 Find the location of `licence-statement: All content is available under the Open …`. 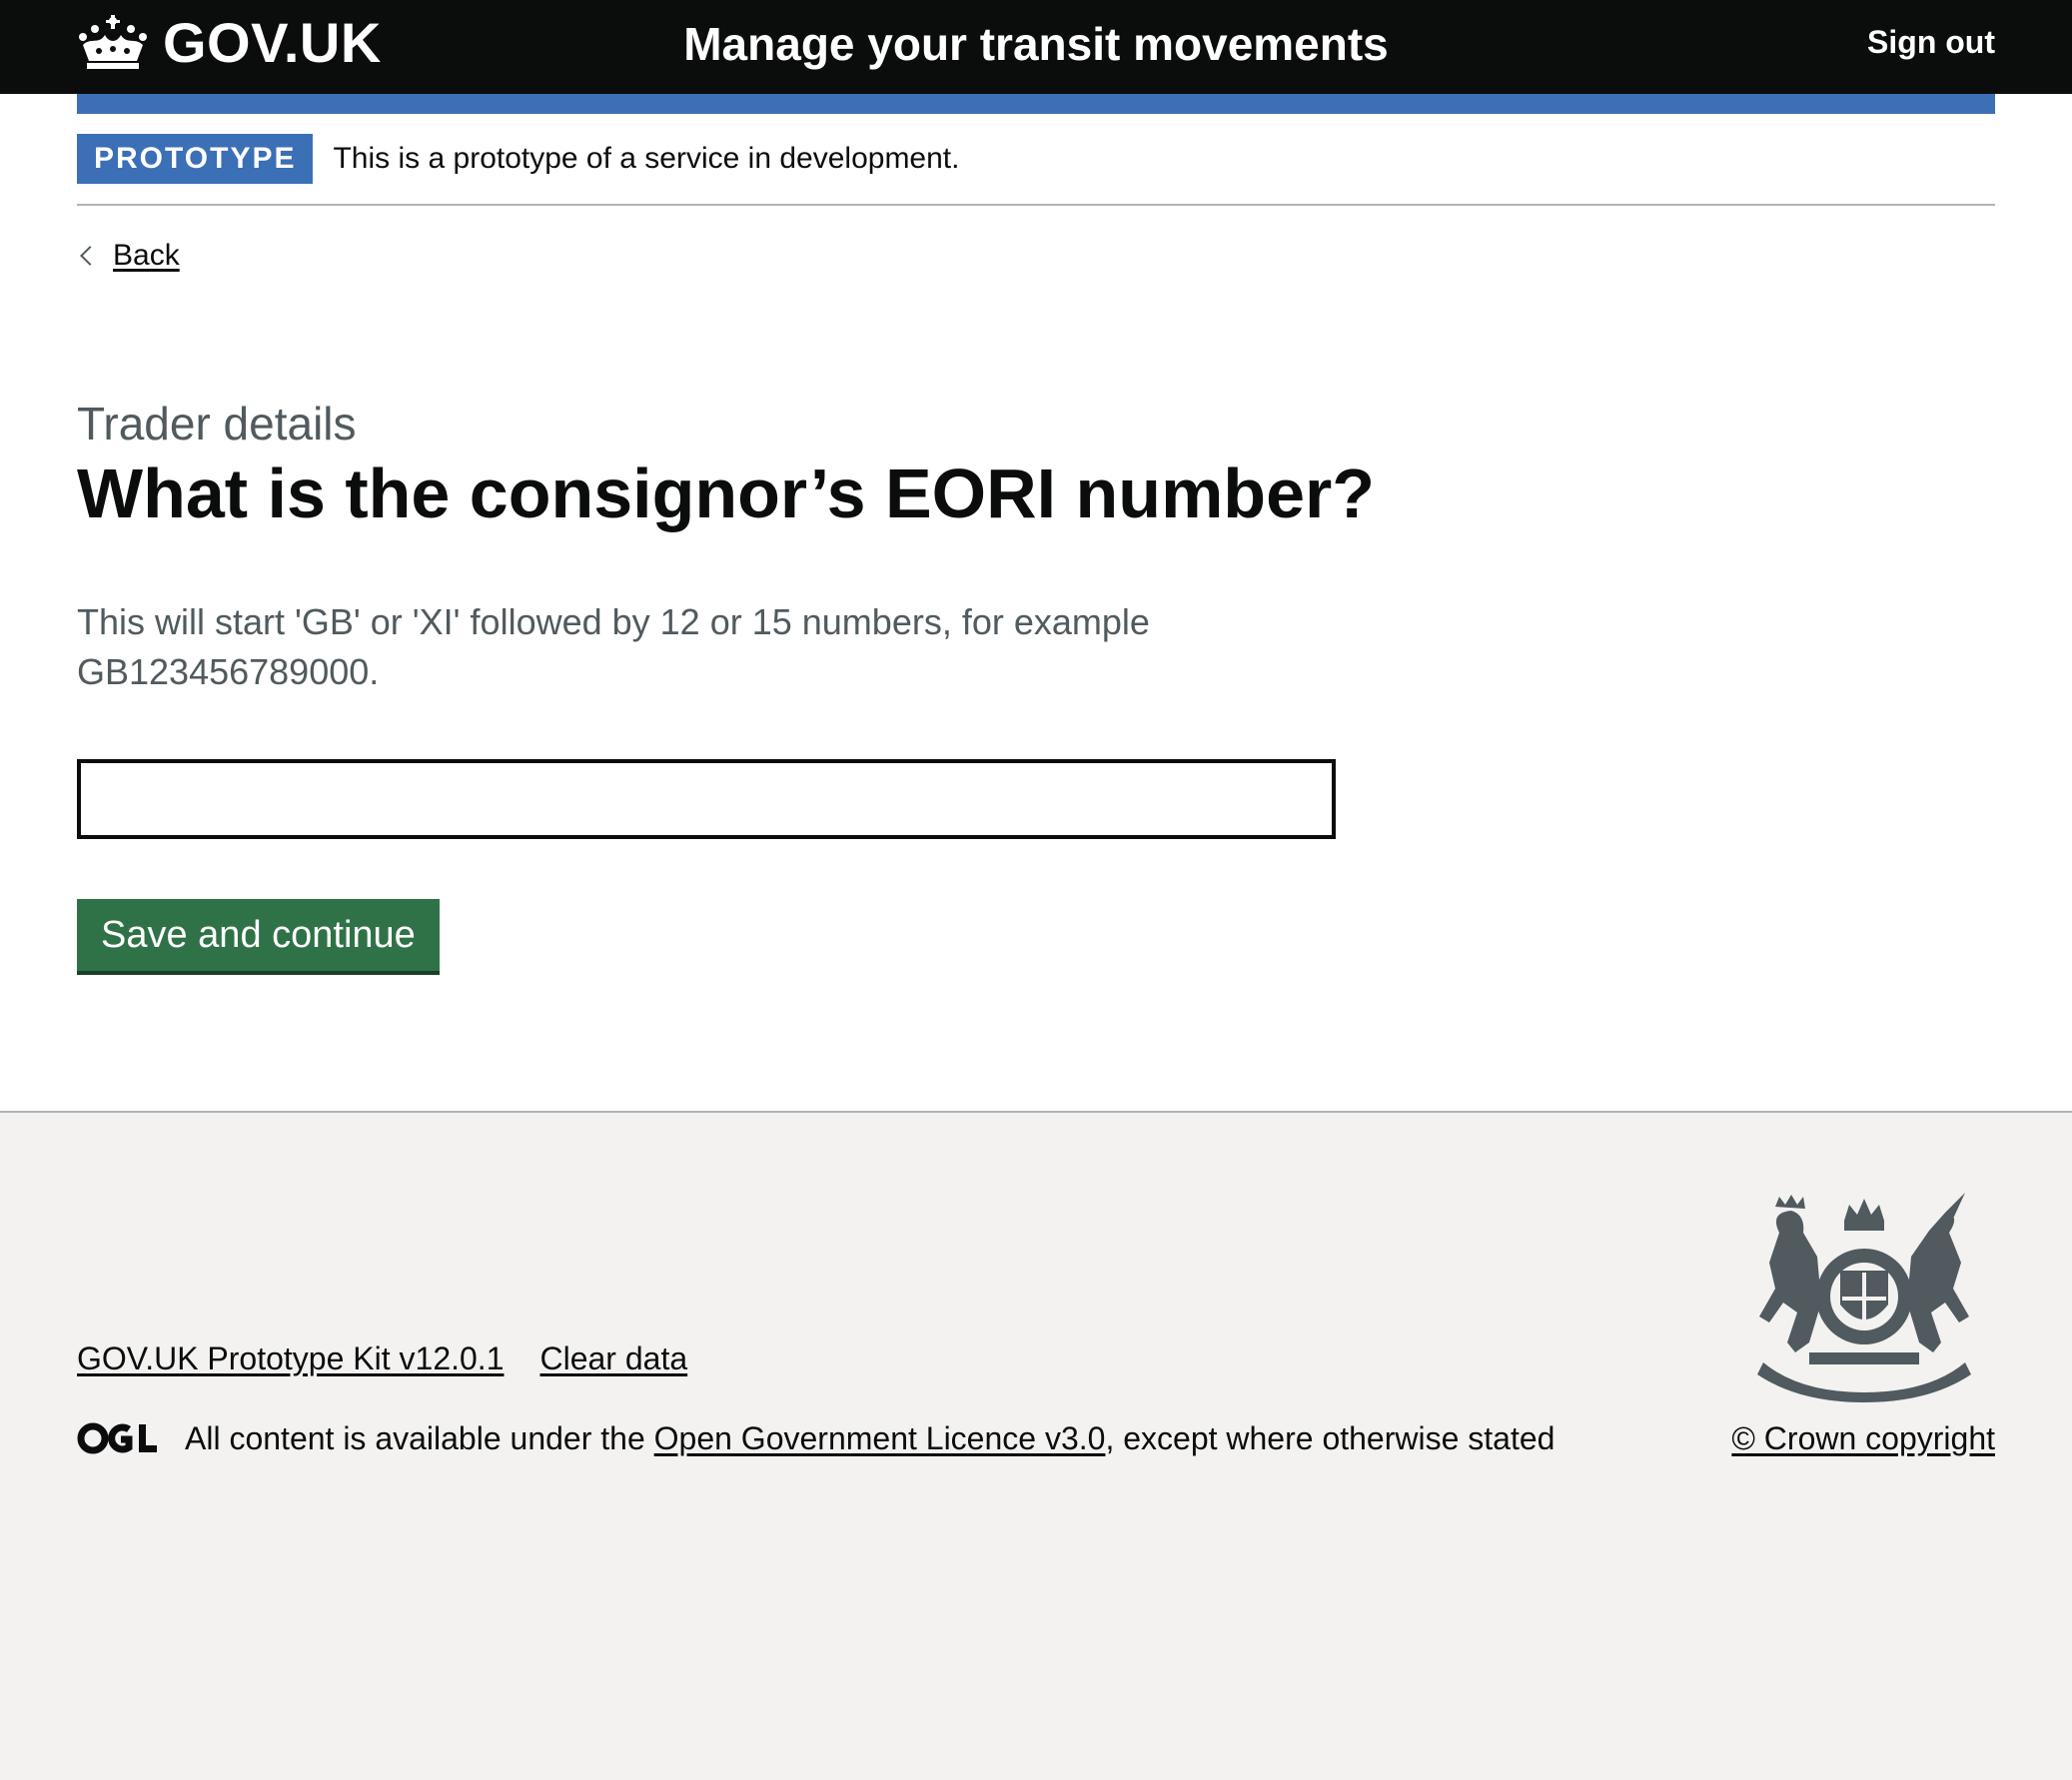

licence-statement: All content is available under the Open … is located at coordinates (815, 1438).